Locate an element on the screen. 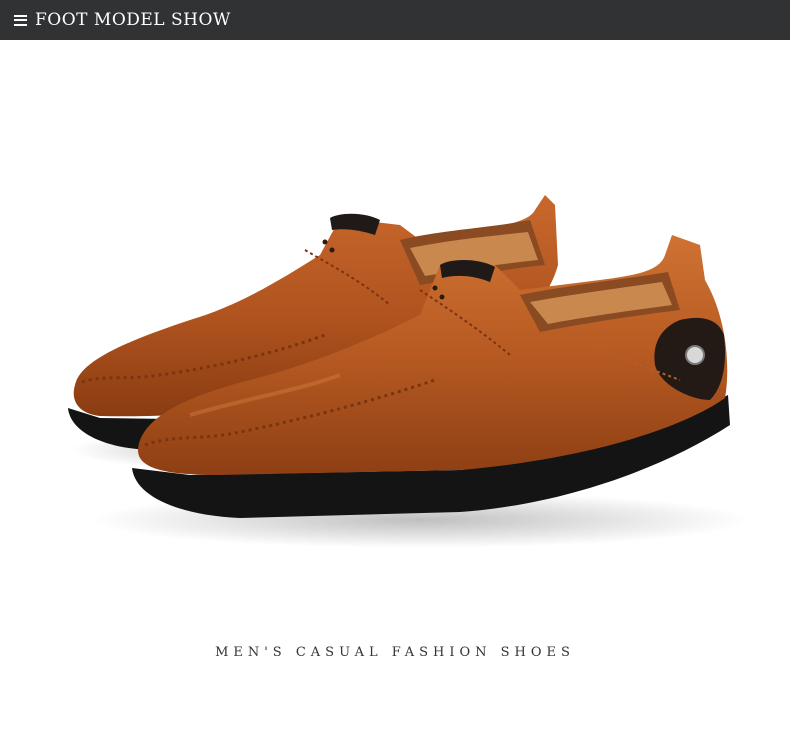 The width and height of the screenshot is (790, 750). section-title: FOOT MODEL SHOW is located at coordinates (133, 20).